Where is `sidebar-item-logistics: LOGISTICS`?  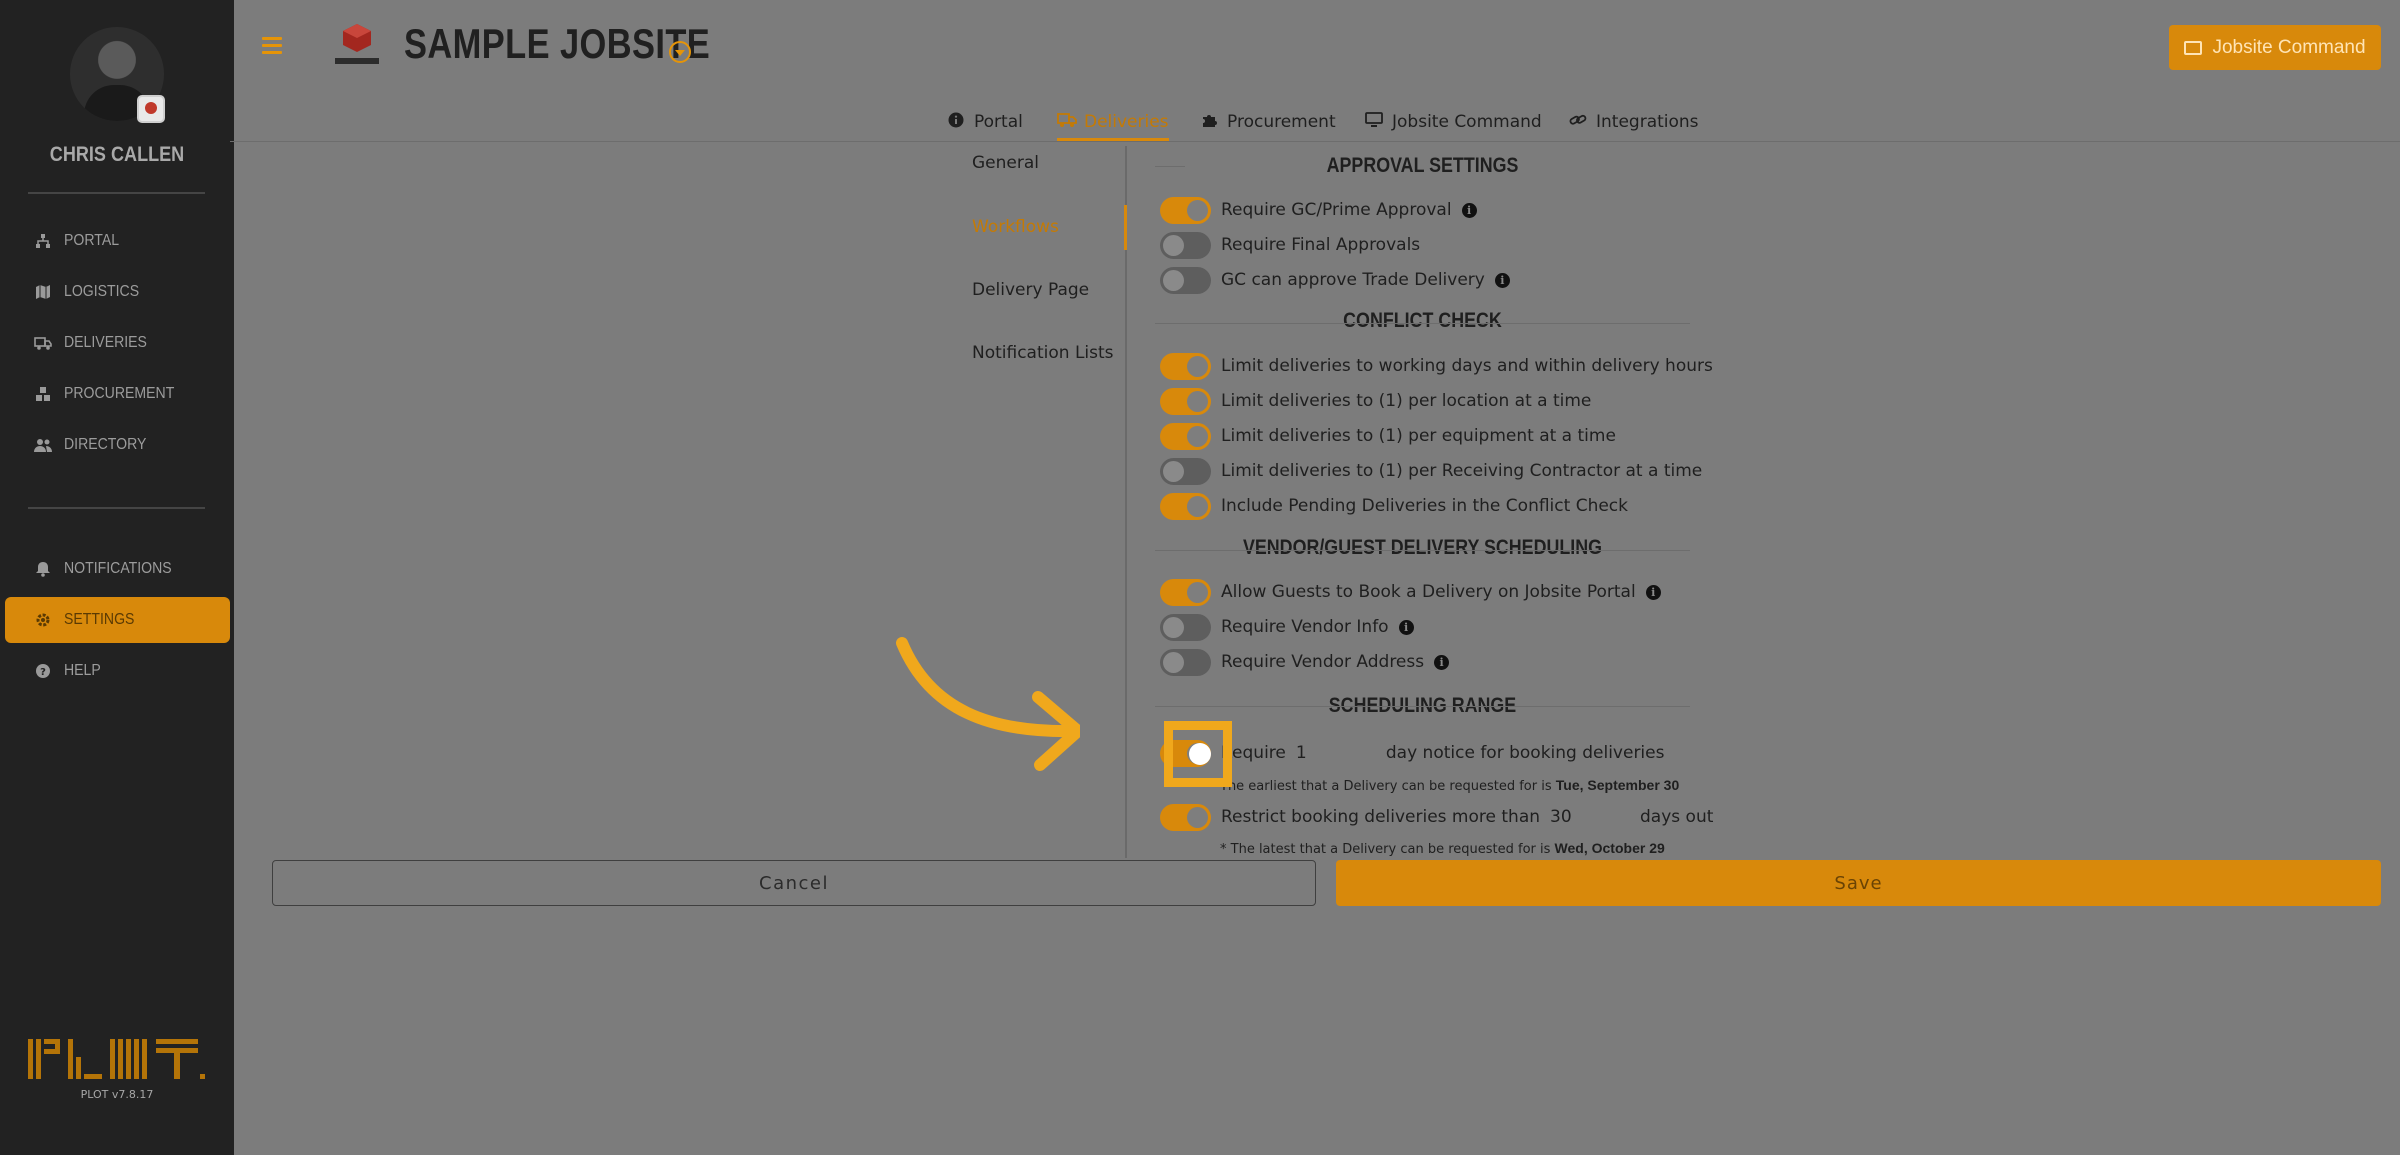
sidebar-item-logistics: LOGISTICS is located at coordinates (117, 292).